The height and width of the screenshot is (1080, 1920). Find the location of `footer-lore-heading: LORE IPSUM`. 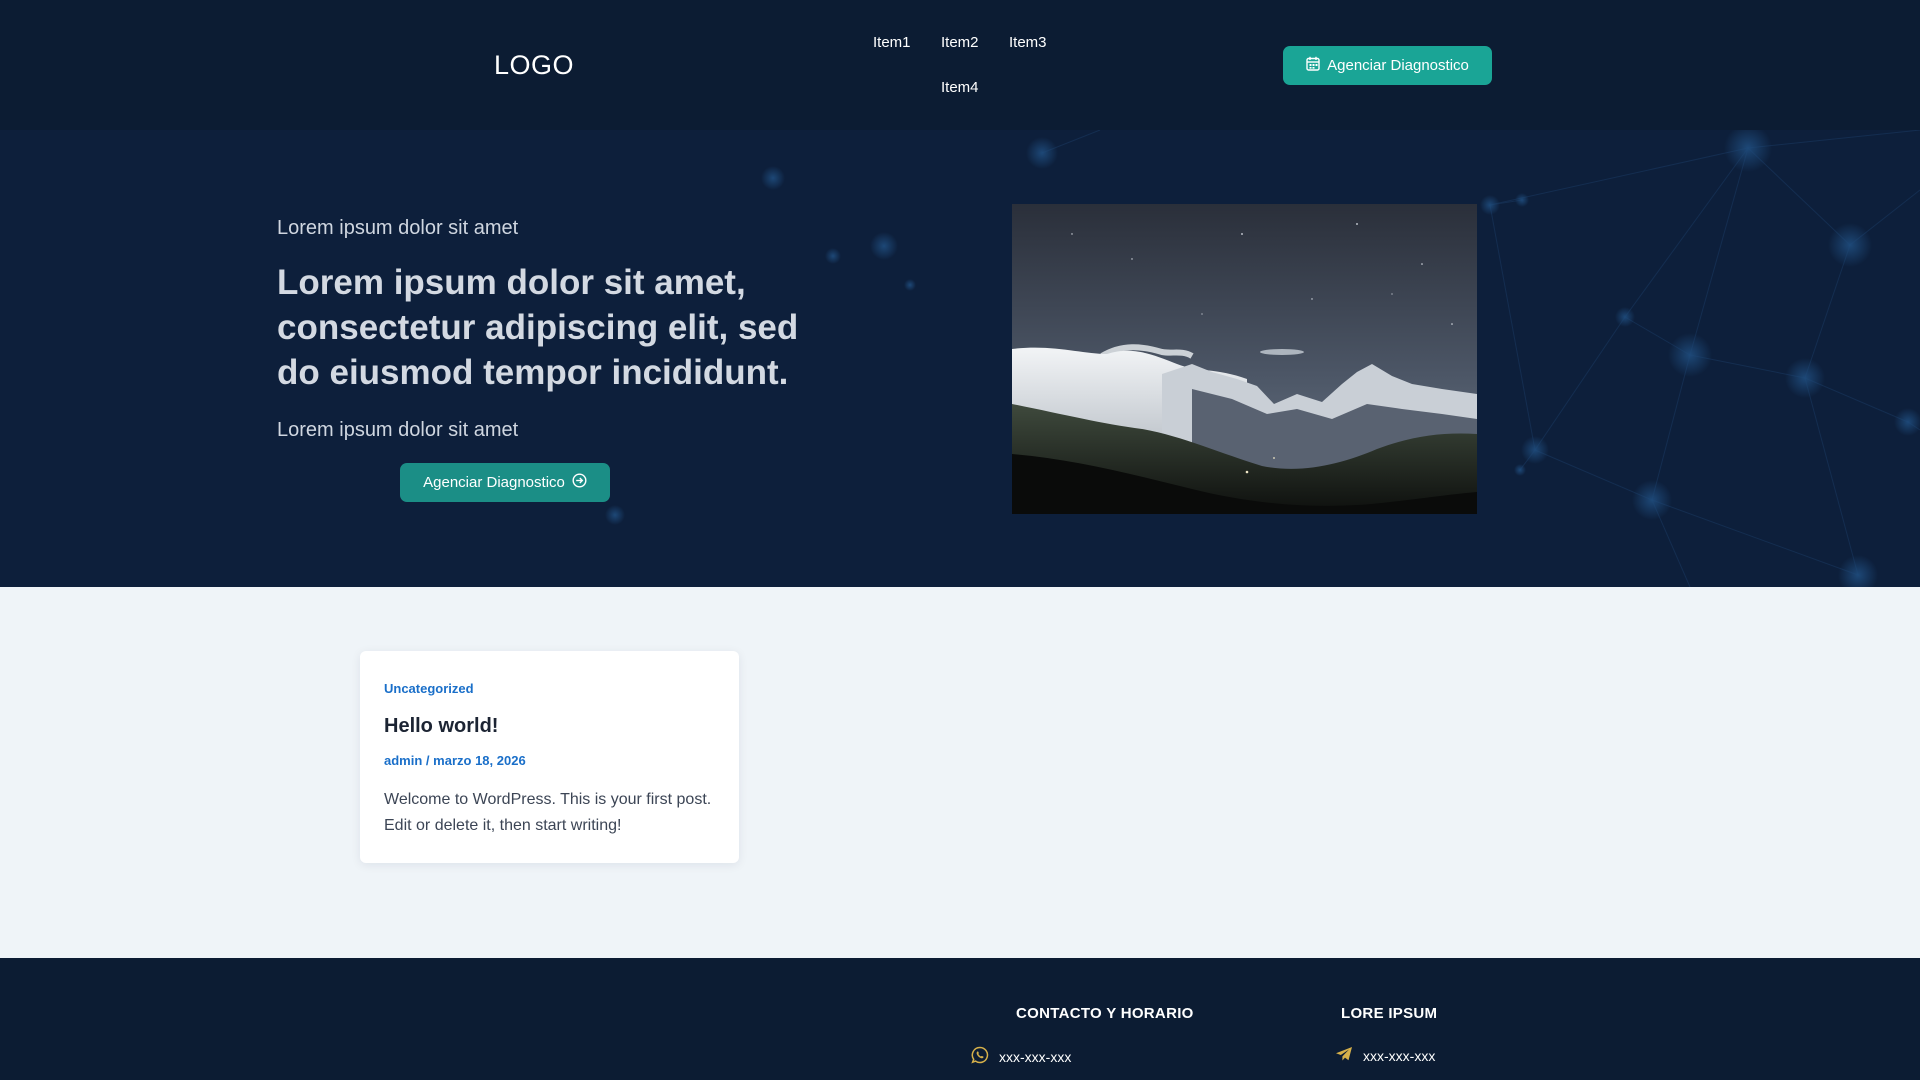

footer-lore-heading: LORE IPSUM is located at coordinates (1389, 1013).